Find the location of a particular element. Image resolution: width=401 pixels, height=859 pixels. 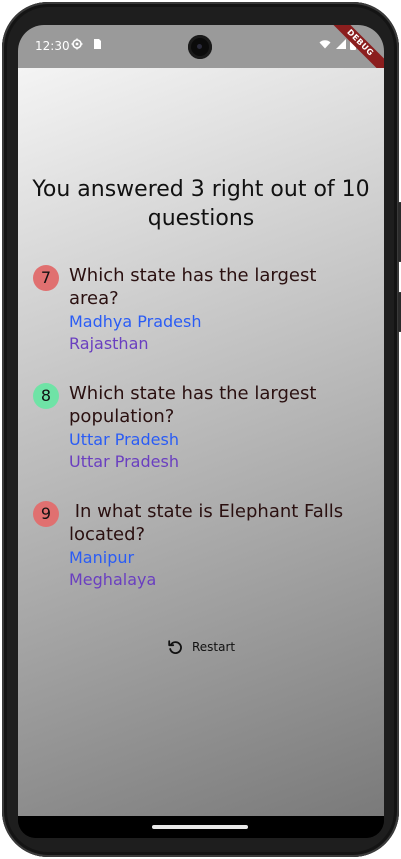

restart-label: Restart is located at coordinates (214, 647).